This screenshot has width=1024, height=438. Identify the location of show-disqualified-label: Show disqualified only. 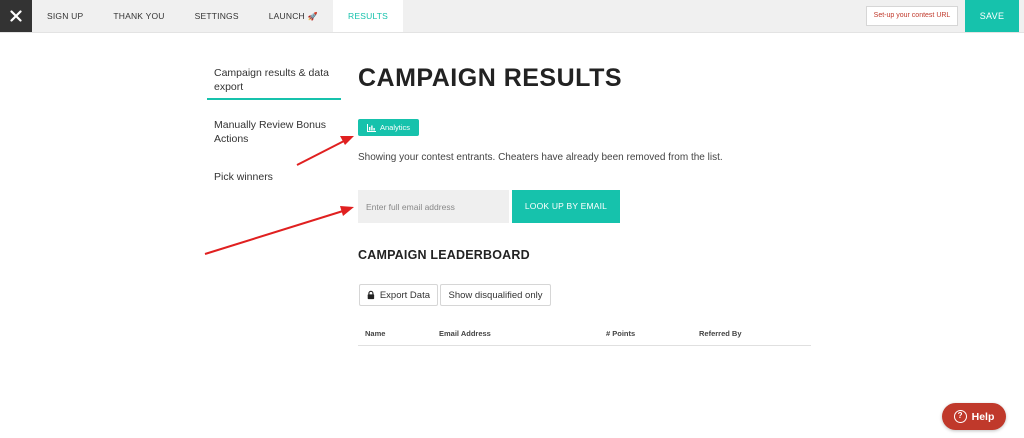
(495, 295).